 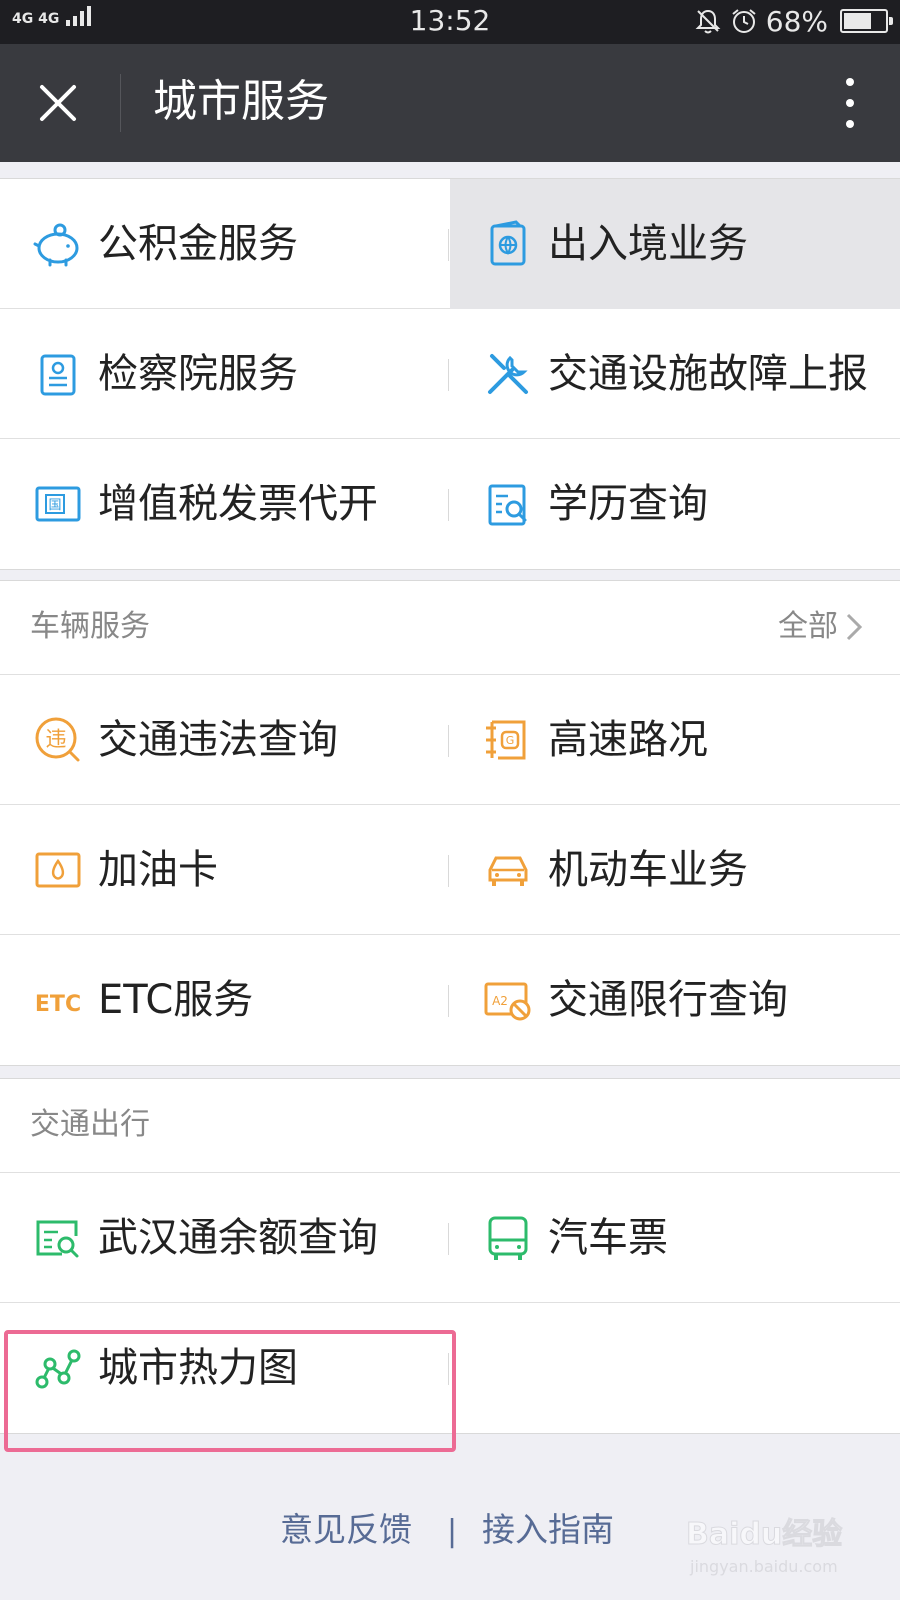 I want to click on battery-icon, so click(x=866, y=21).